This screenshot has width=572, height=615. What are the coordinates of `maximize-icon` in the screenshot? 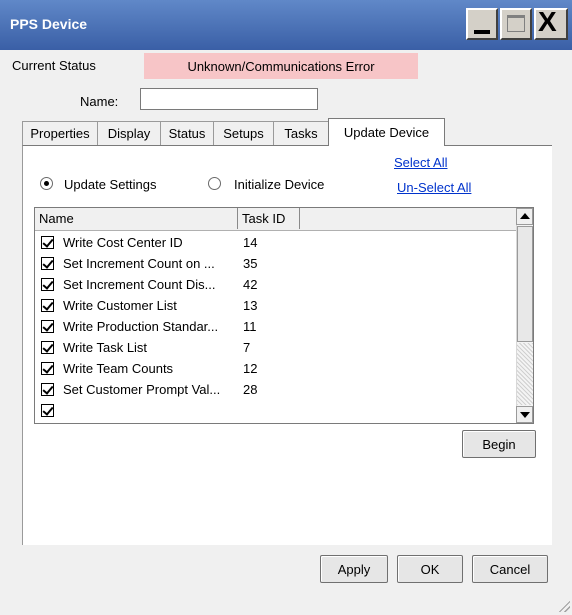 It's located at (516, 23).